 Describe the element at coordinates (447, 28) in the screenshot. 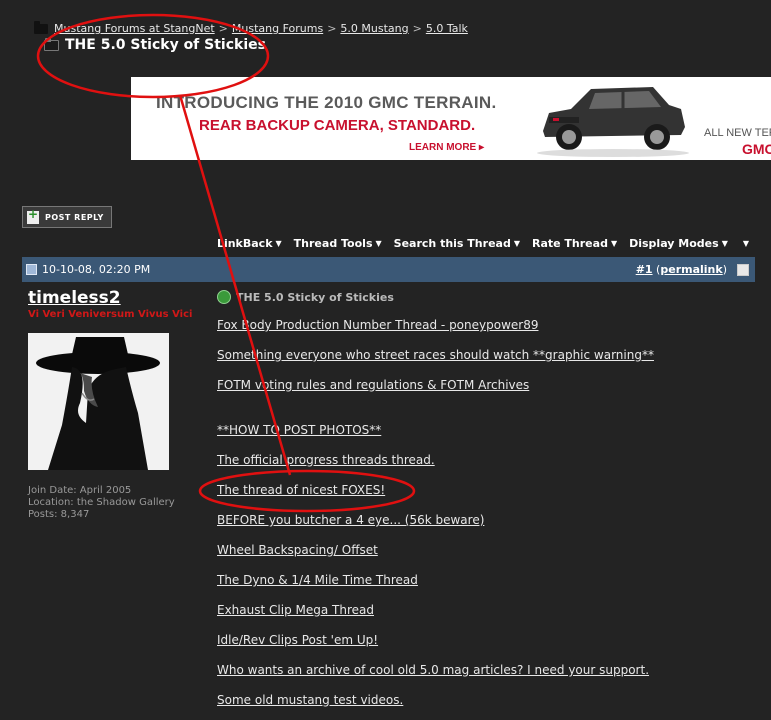

I see `breadcrumb-link-5-0-talk: 5.0 Talk` at that location.